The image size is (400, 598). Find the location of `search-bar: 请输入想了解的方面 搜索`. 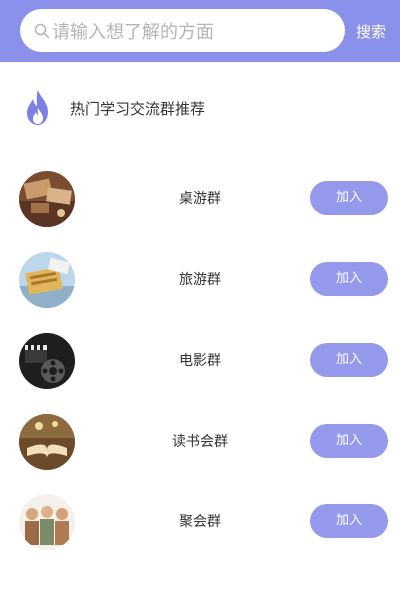

search-bar: 请输入想了解的方面 搜索 is located at coordinates (200, 31).